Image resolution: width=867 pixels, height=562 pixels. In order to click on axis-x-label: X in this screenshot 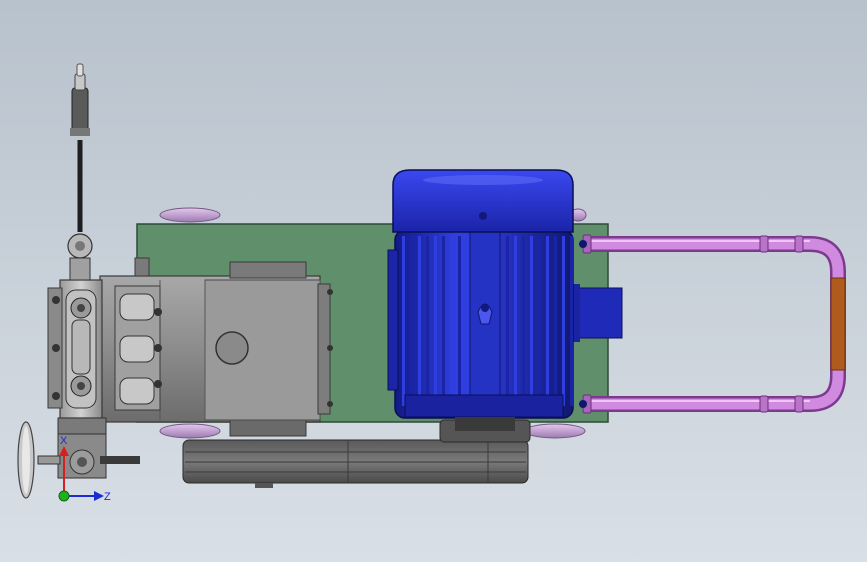, I will do `click(64, 441)`.